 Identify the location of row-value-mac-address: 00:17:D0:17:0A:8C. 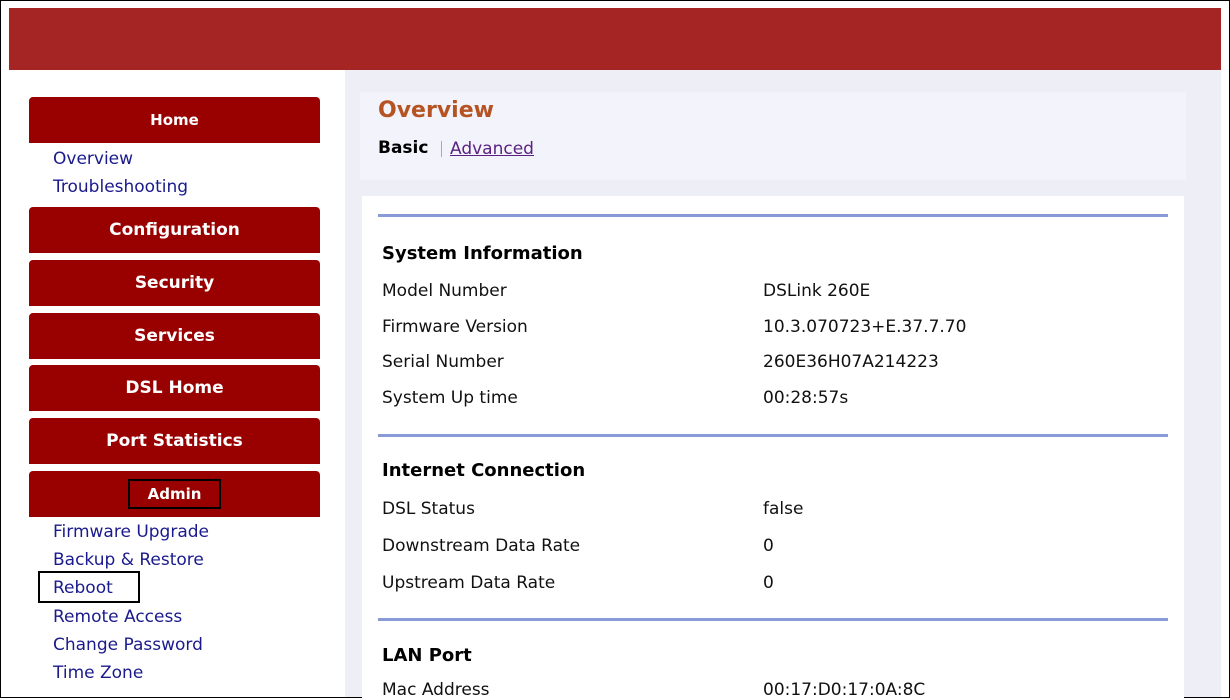
(844, 690).